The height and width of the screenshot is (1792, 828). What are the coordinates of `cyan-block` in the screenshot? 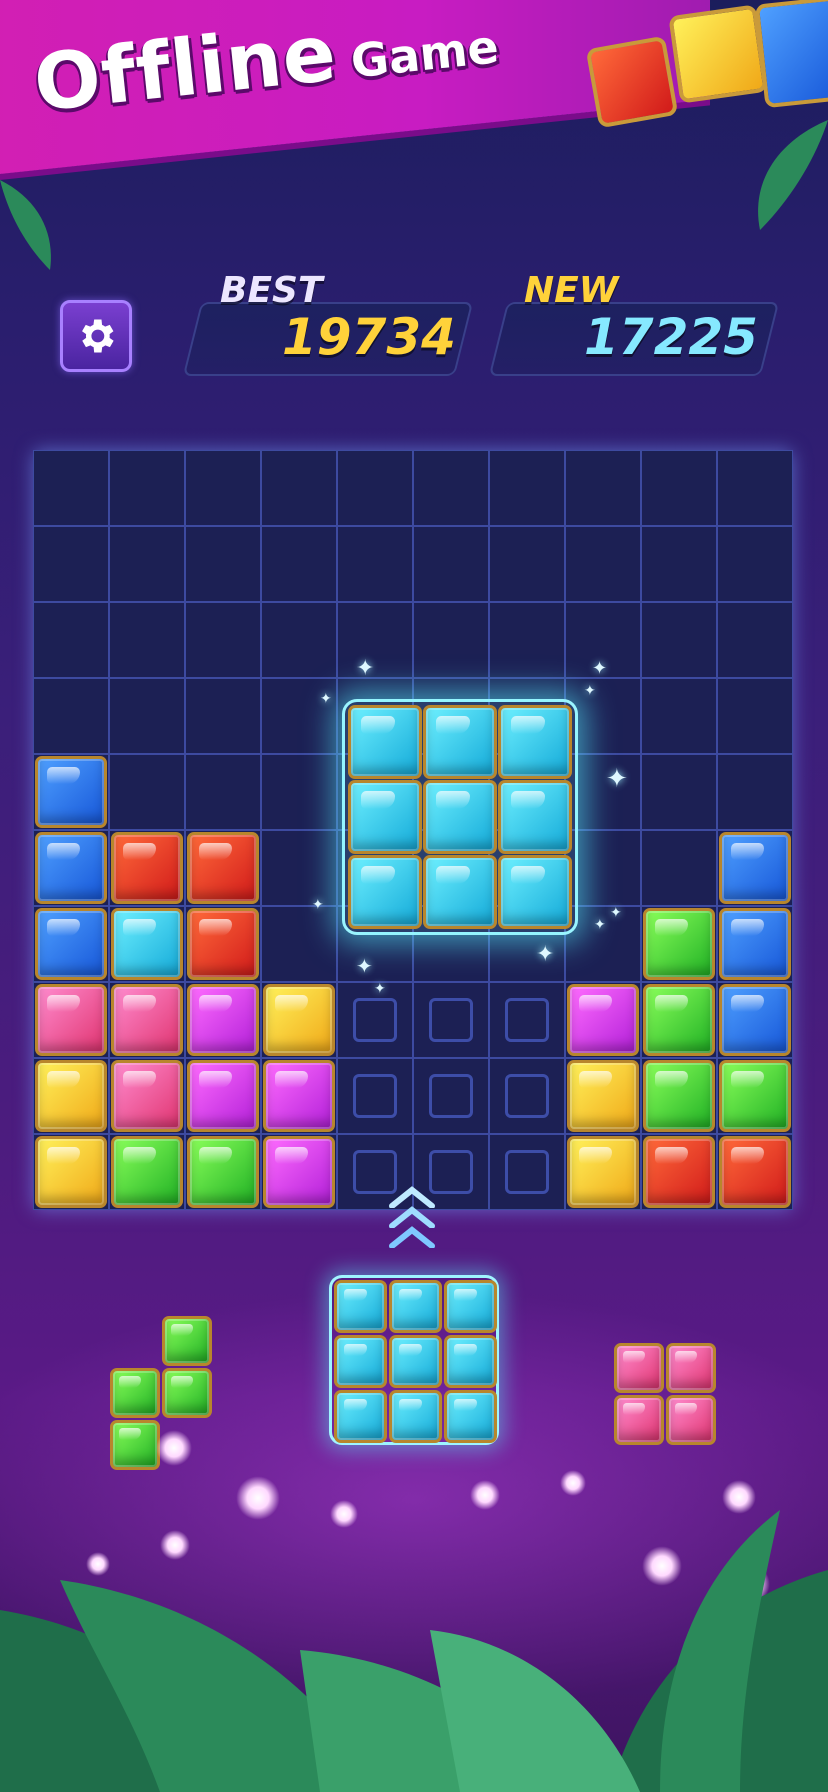 It's located at (147, 944).